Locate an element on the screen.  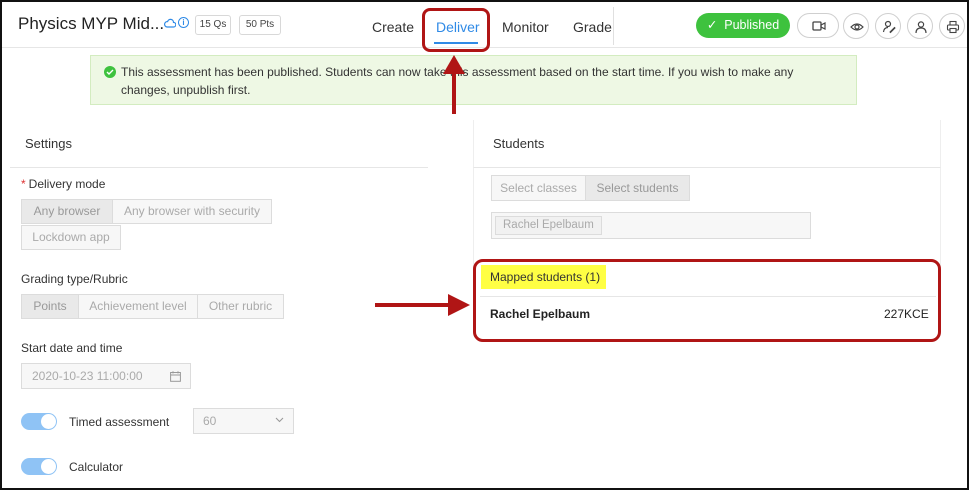
annotation-arrows is located at coordinates (422, 185).